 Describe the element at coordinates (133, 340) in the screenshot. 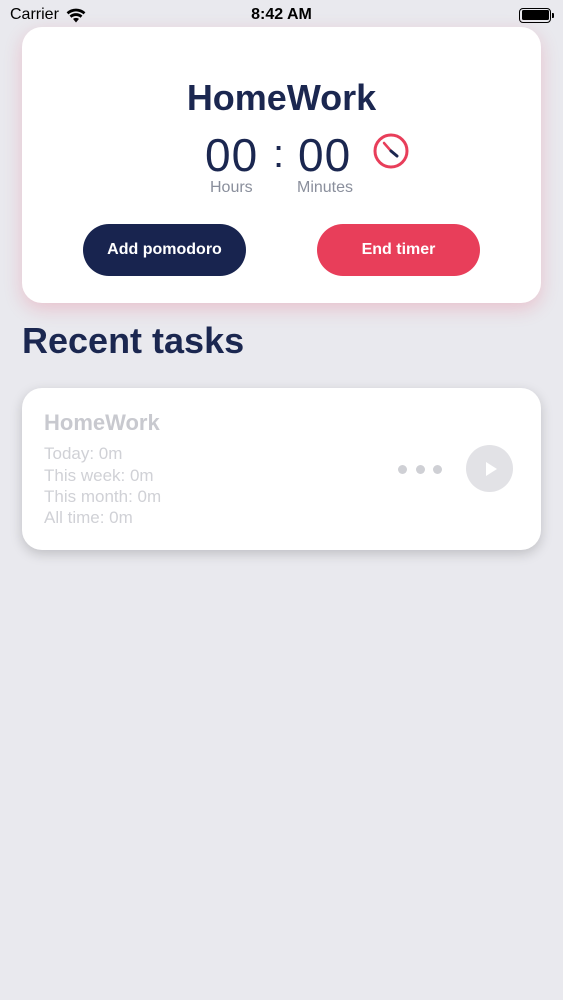

I see `recent-tasks-title: Recent tasks` at that location.